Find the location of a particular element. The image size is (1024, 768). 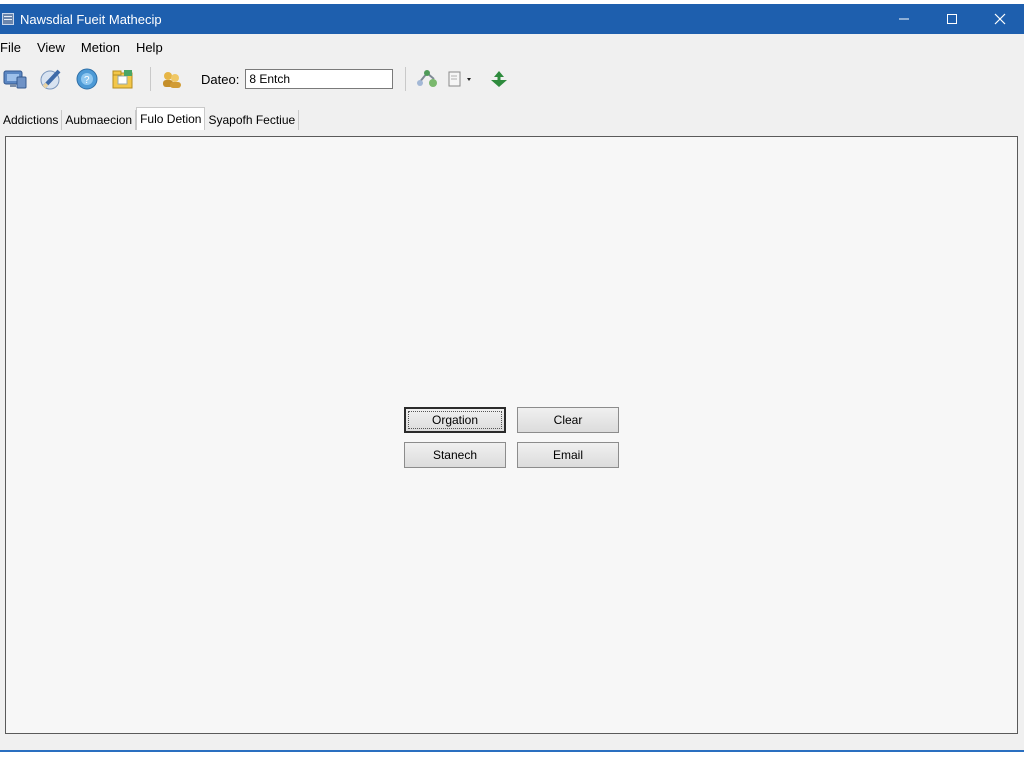

app-icon is located at coordinates (8, 19).